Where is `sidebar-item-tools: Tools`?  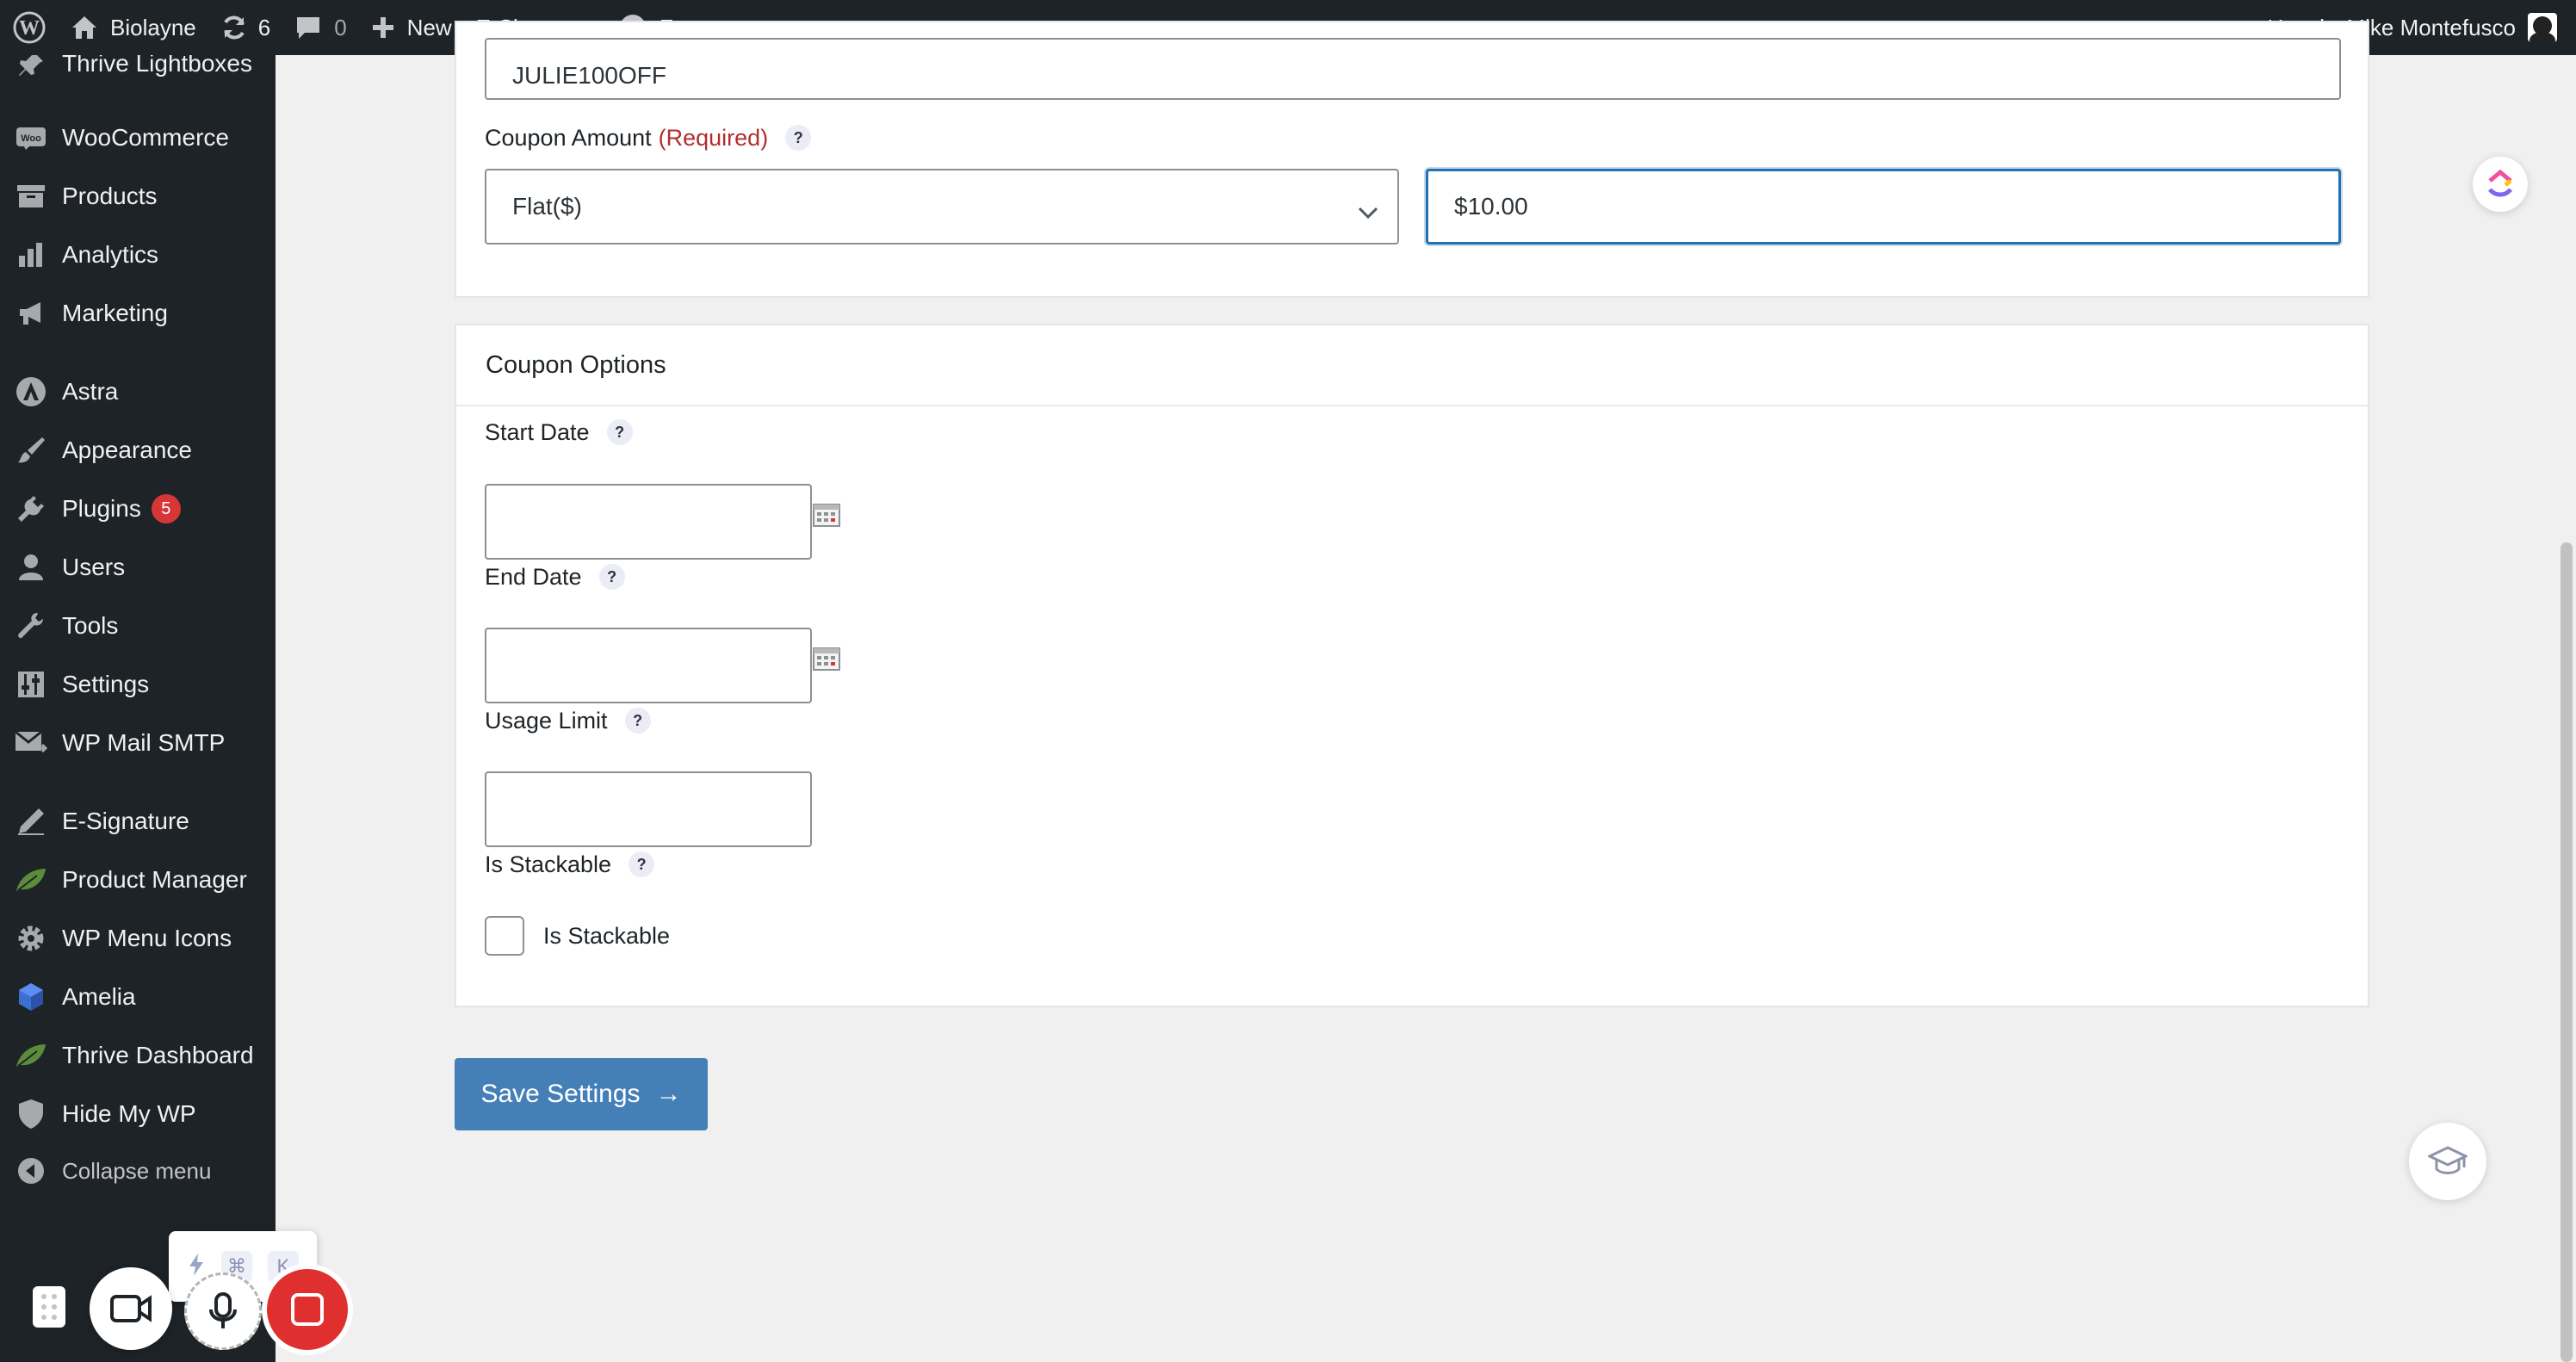 sidebar-item-tools: Tools is located at coordinates (138, 626).